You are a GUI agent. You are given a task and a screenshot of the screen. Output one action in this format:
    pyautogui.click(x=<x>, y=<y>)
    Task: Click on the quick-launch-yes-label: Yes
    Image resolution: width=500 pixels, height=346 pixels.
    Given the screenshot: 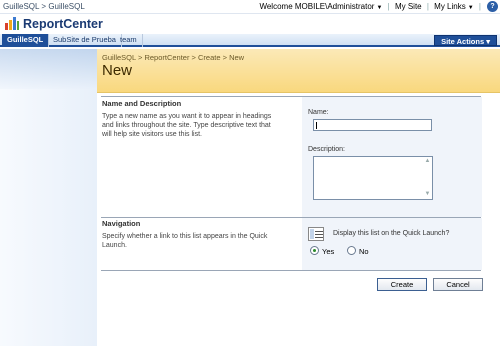 What is the action you would take?
    pyautogui.click(x=328, y=251)
    